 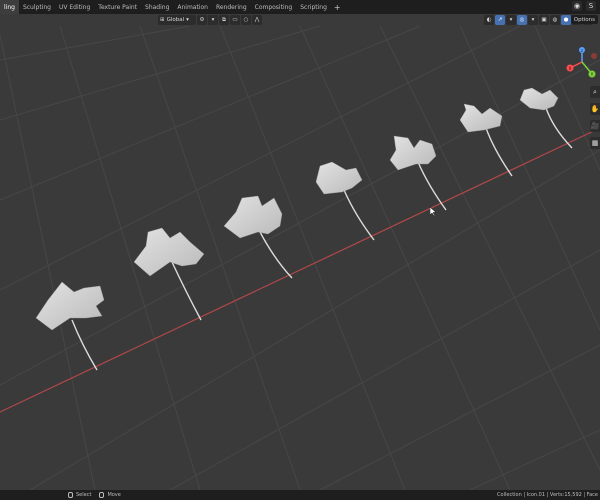 What do you see at coordinates (202, 20) in the screenshot?
I see `transform-pivot-icon: ⚙` at bounding box center [202, 20].